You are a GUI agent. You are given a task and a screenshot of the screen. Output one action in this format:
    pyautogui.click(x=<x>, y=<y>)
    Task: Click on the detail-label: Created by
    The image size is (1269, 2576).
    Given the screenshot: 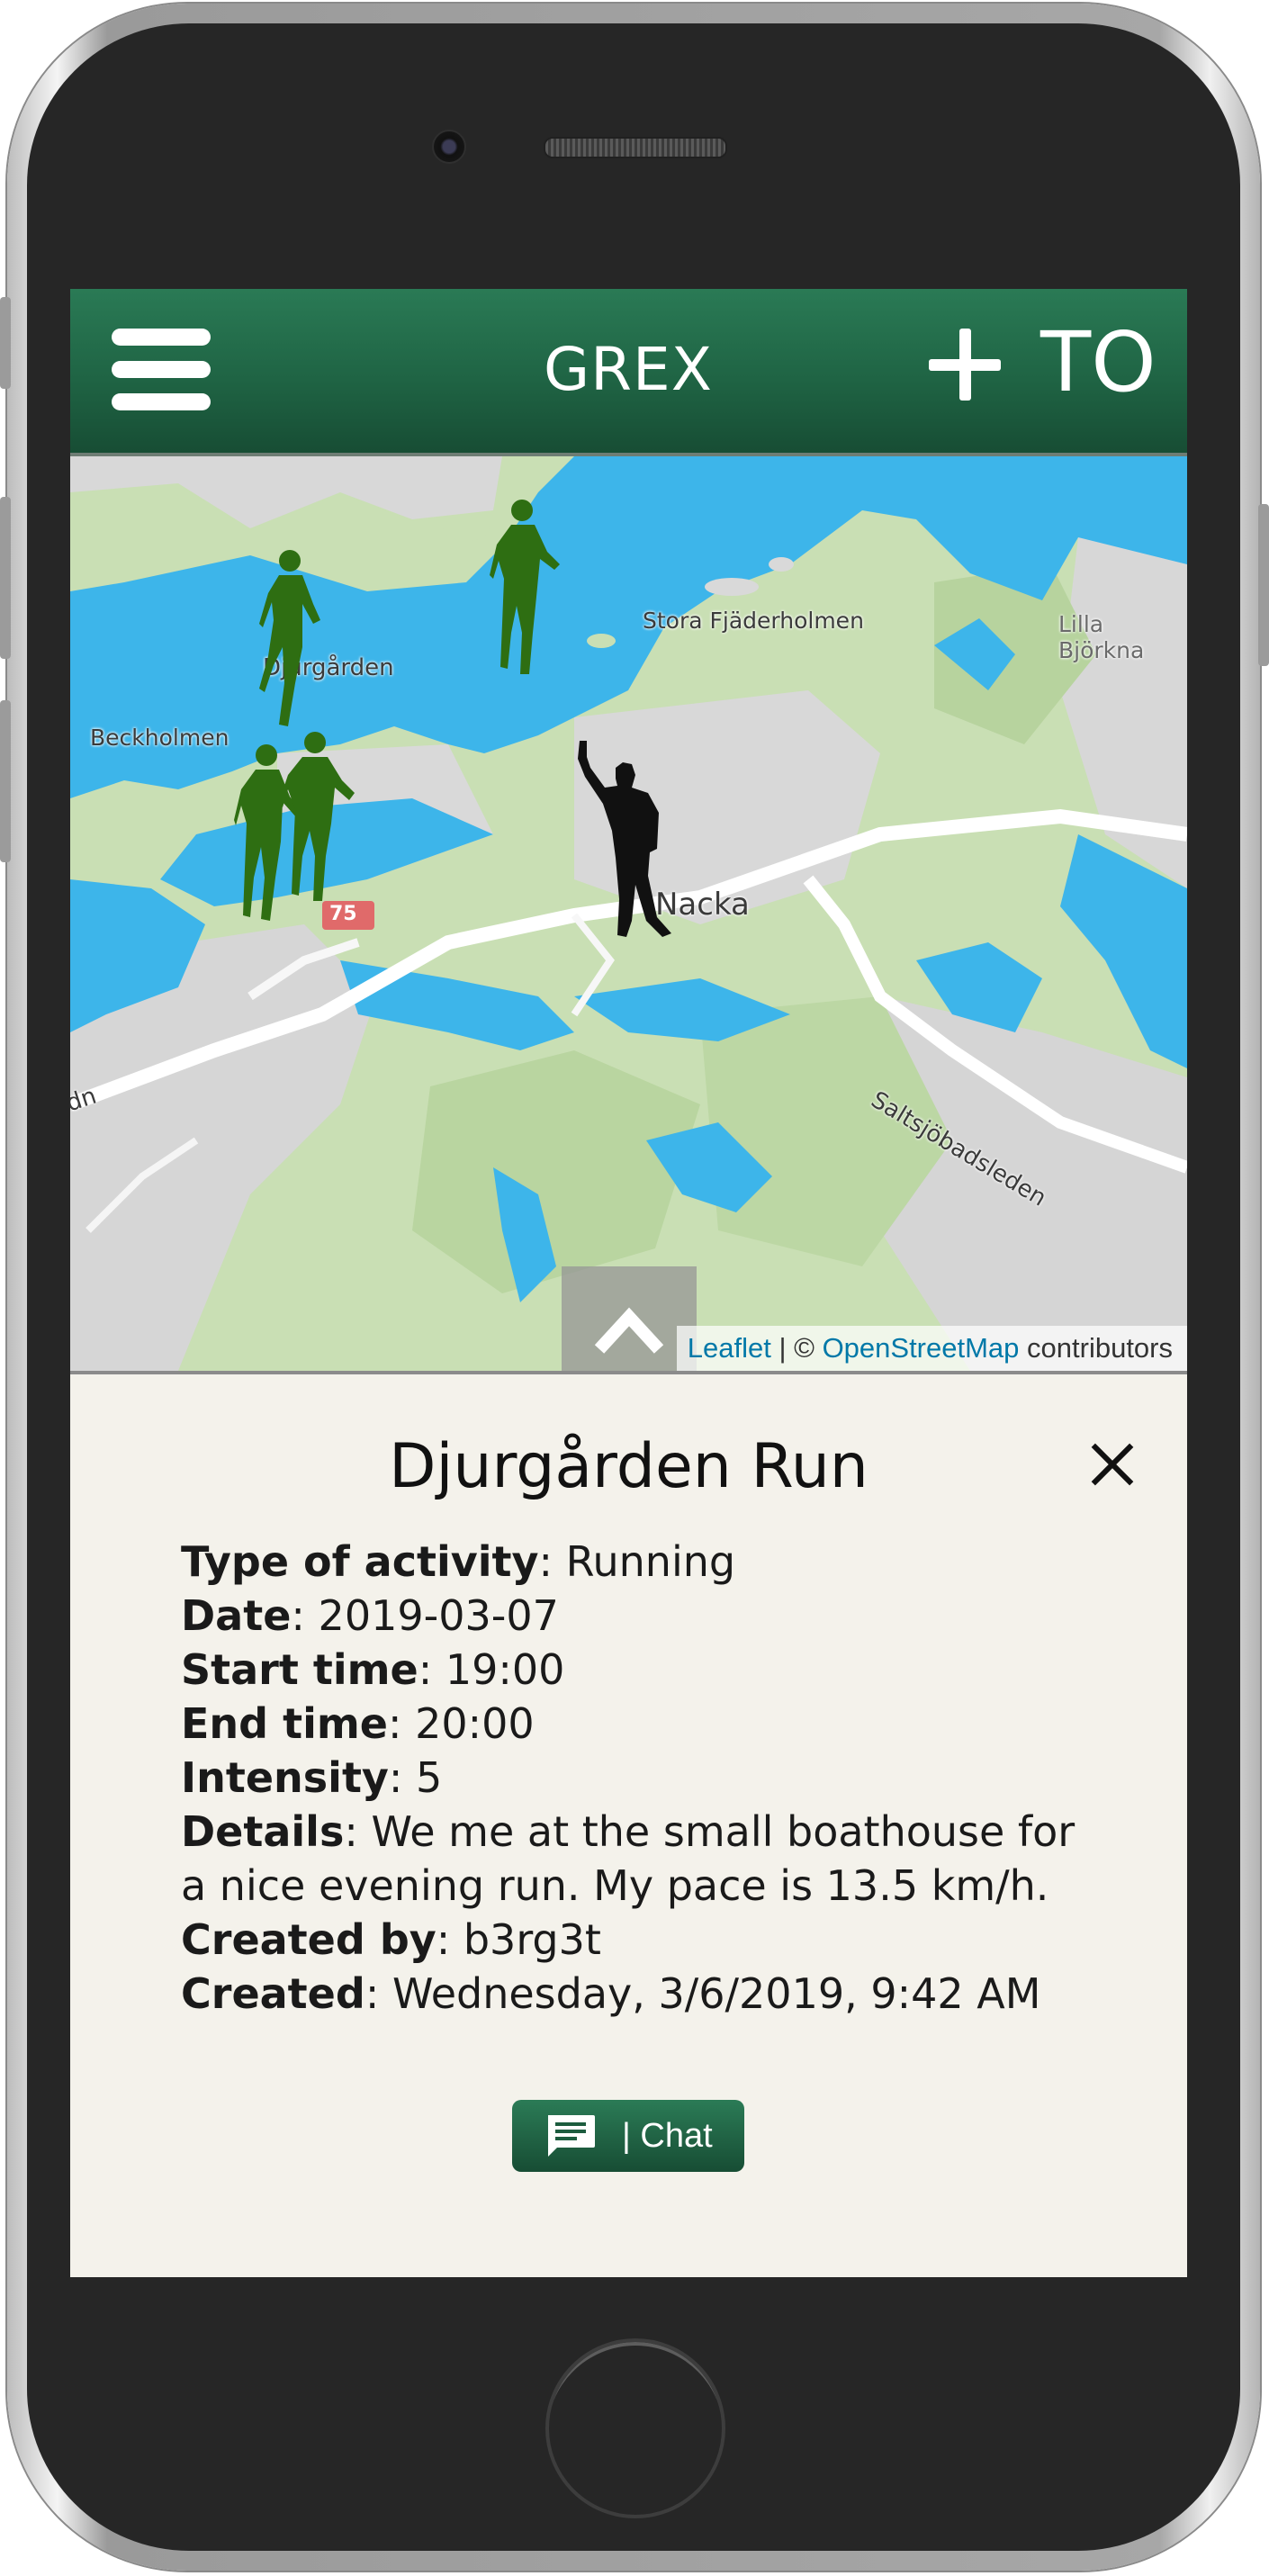 What is the action you would take?
    pyautogui.click(x=308, y=1939)
    